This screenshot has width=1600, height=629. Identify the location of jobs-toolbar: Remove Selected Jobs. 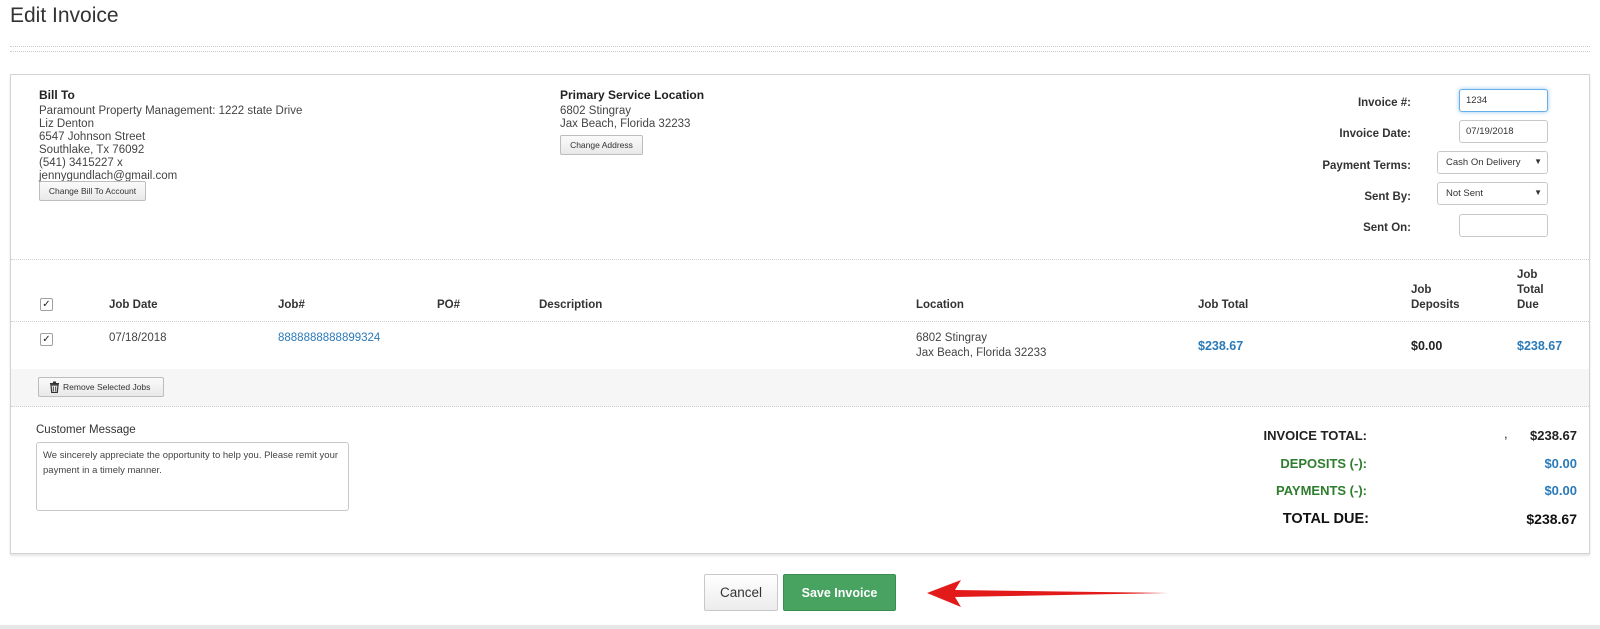
(800, 388).